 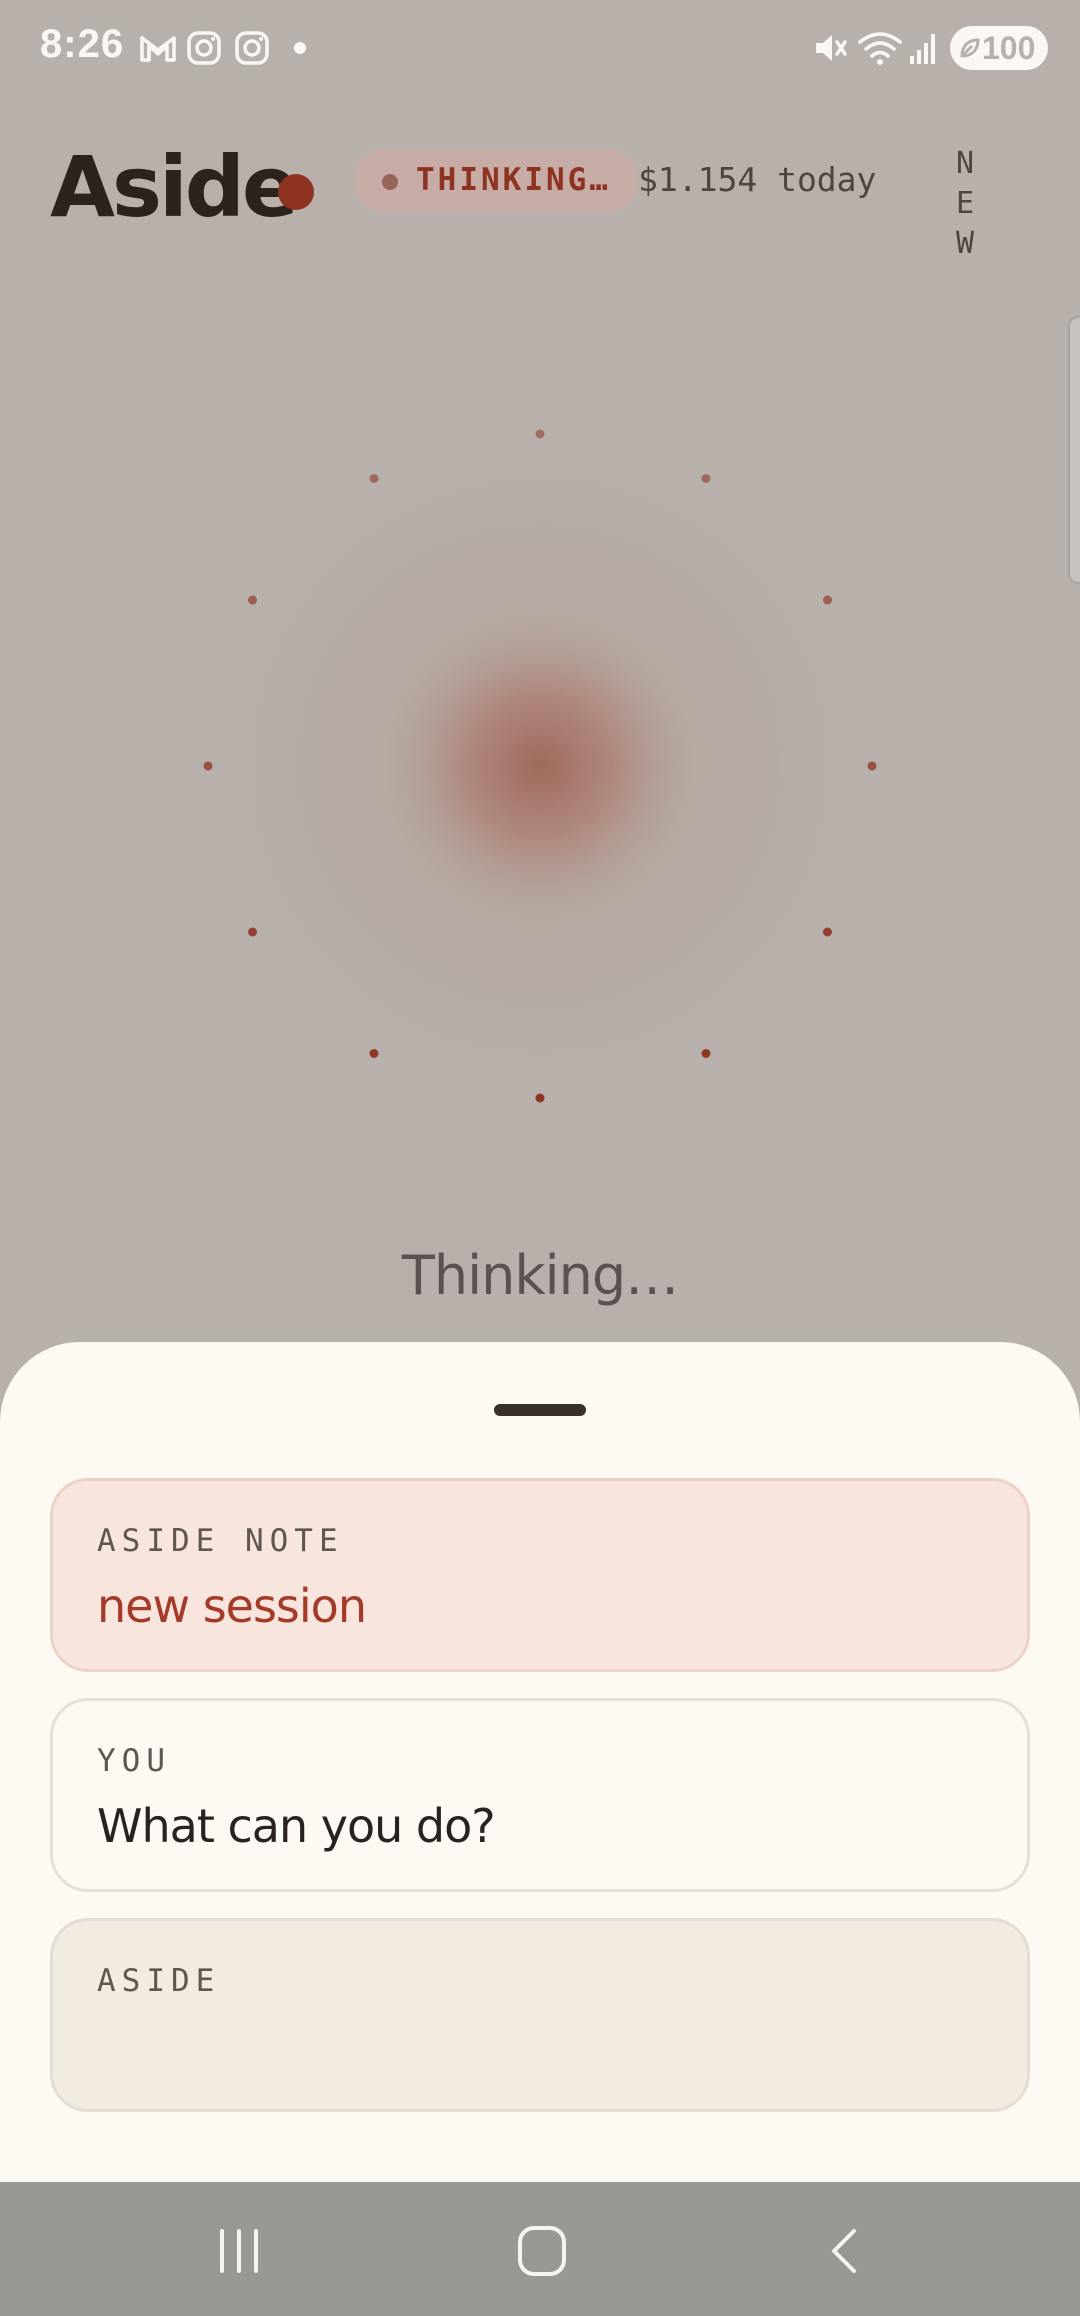 I want to click on user-message-card: YOU What can you do?, so click(x=540, y=1795).